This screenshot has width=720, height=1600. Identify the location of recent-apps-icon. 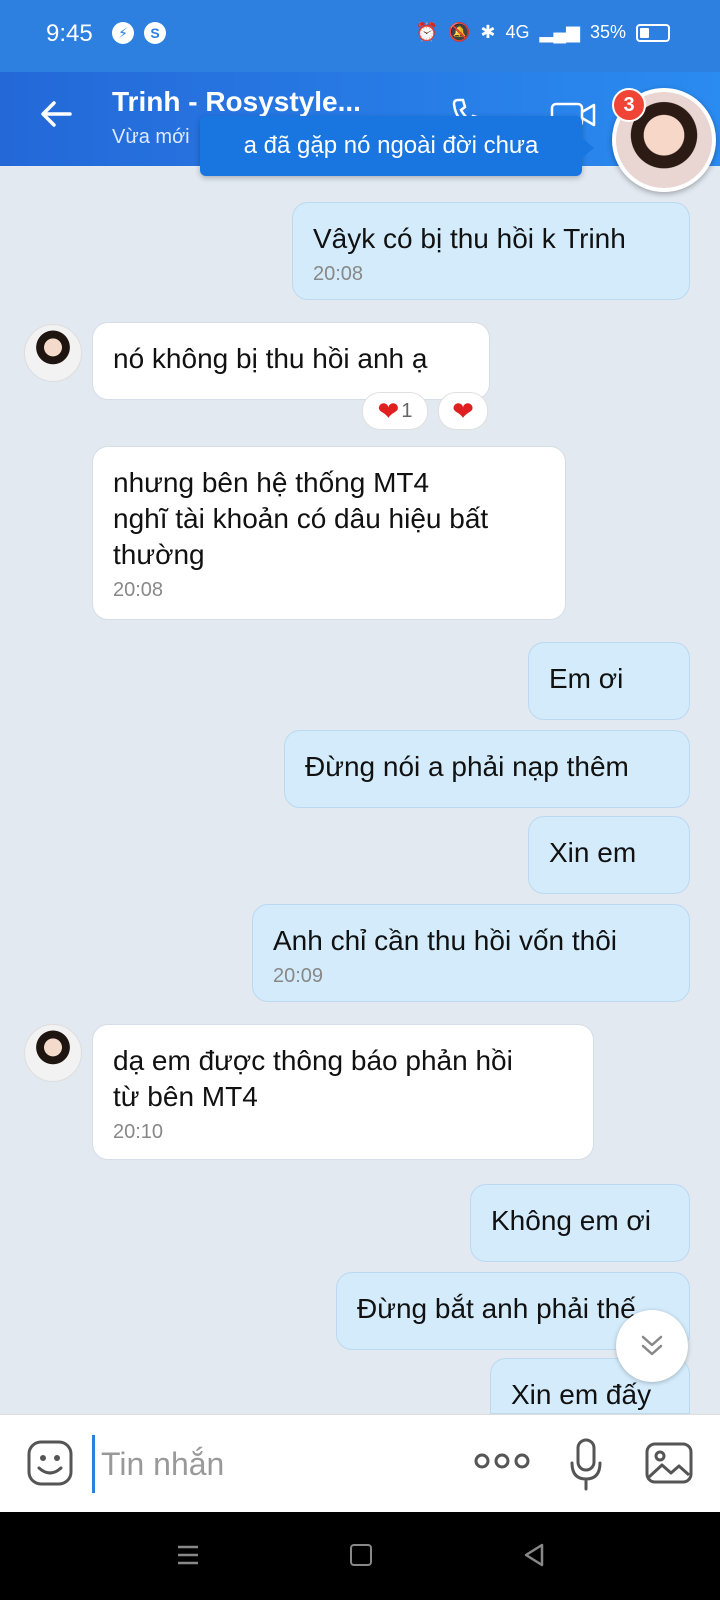
(188, 1555).